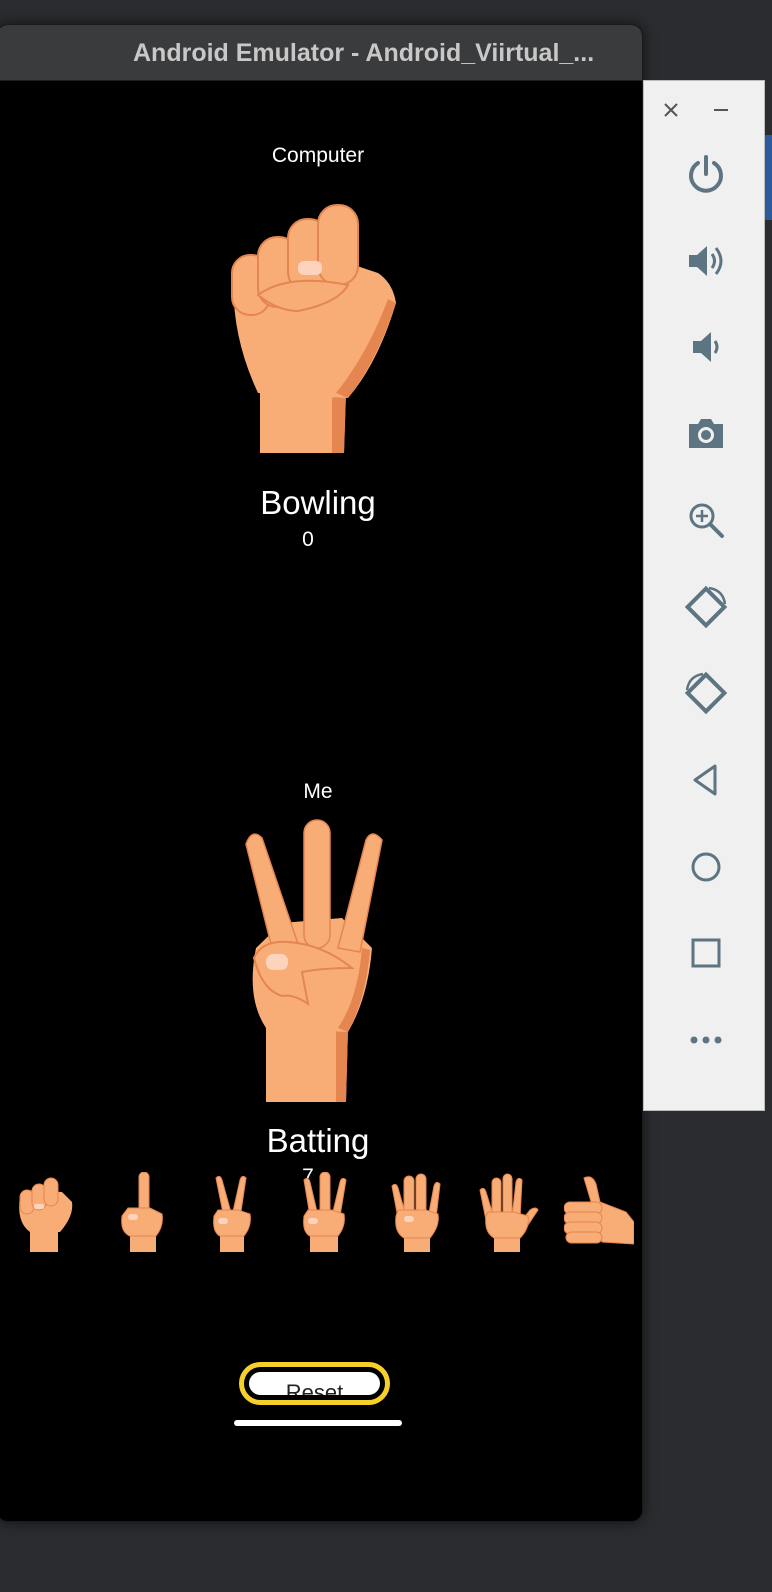 The width and height of the screenshot is (772, 1592). I want to click on home-icon, so click(706, 867).